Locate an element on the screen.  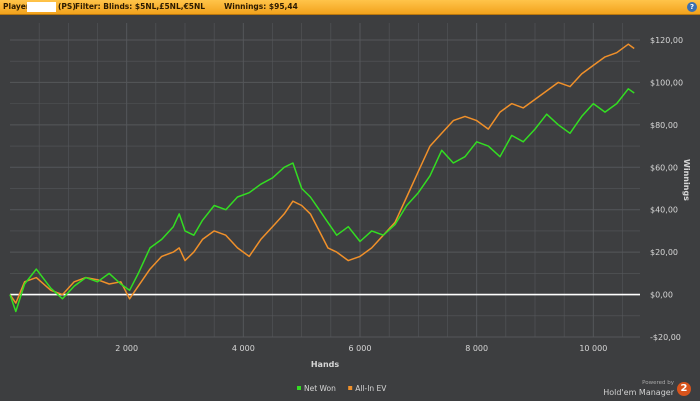
y-axis-title: Winnings is located at coordinates (686, 180).